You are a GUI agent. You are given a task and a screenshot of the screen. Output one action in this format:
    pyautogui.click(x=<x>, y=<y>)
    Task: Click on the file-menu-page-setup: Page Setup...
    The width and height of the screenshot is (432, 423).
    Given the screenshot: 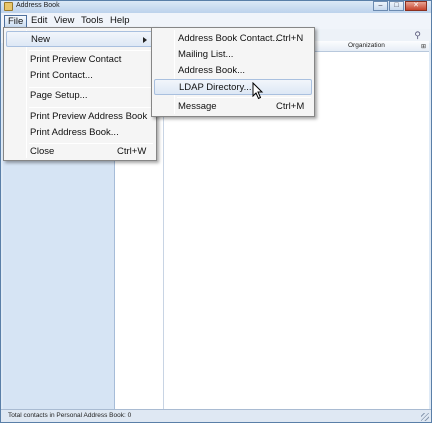 What is the action you would take?
    pyautogui.click(x=80, y=96)
    